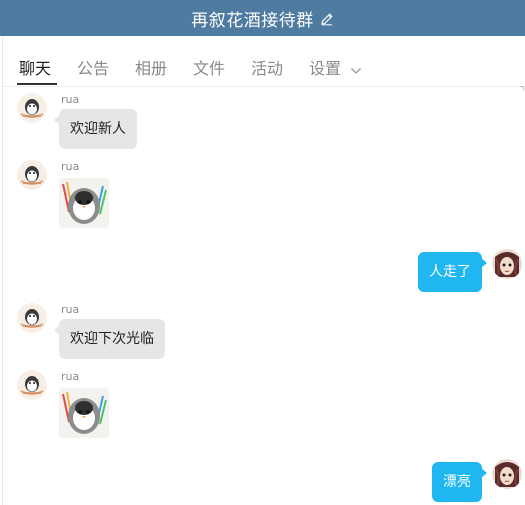  I want to click on message-bubble: 漂亮, so click(459, 482).